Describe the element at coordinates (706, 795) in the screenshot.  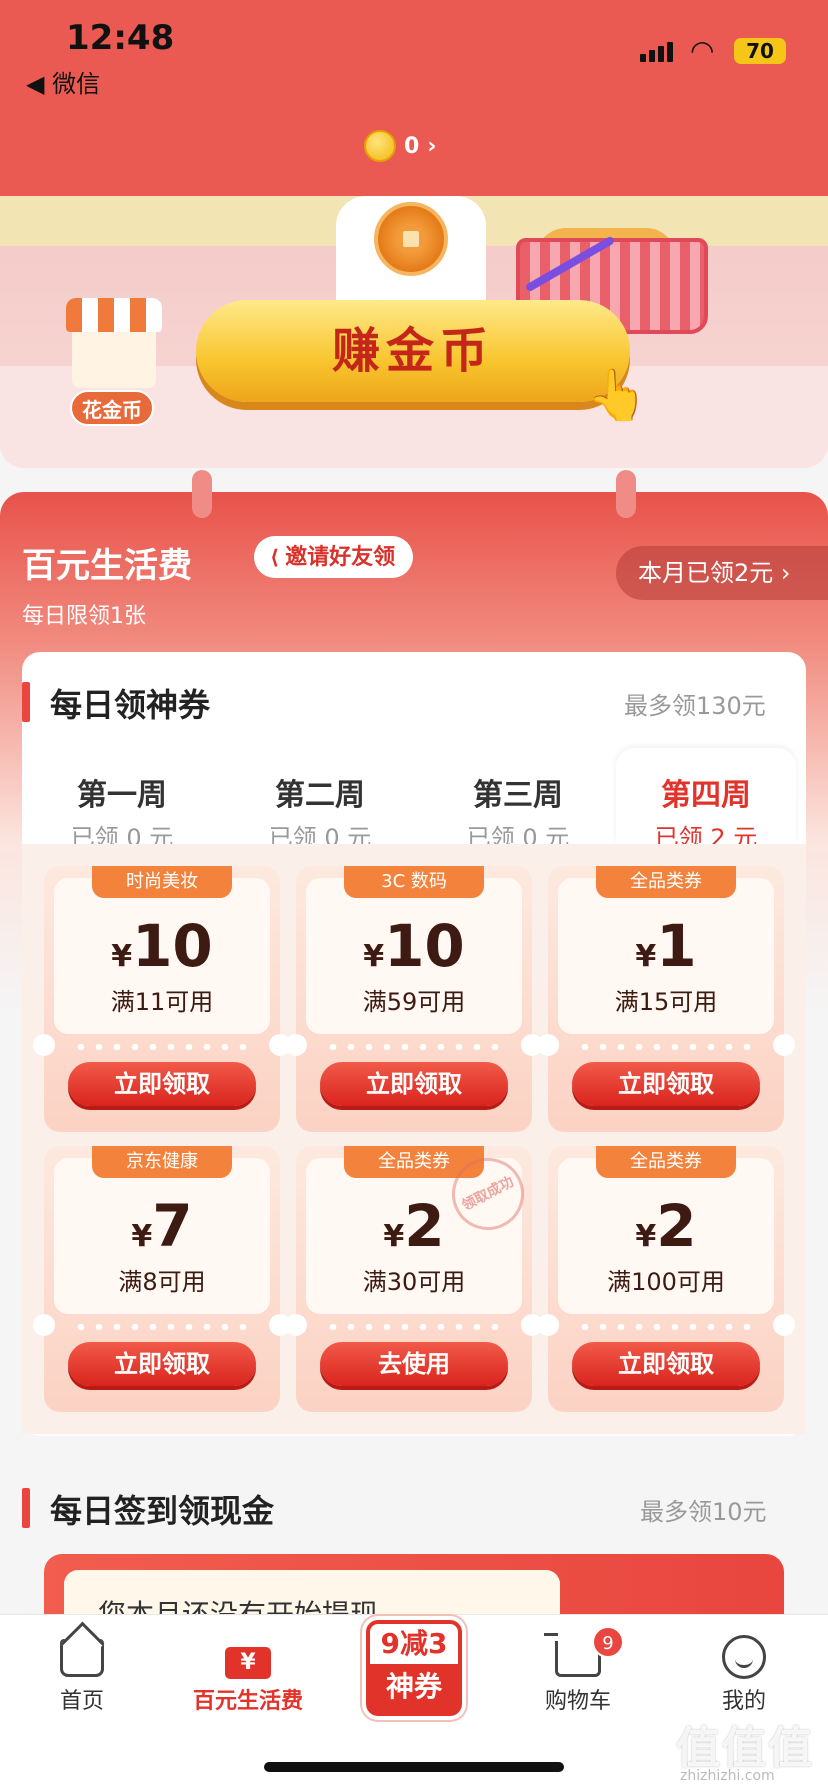
I see `week-name: 第四周` at that location.